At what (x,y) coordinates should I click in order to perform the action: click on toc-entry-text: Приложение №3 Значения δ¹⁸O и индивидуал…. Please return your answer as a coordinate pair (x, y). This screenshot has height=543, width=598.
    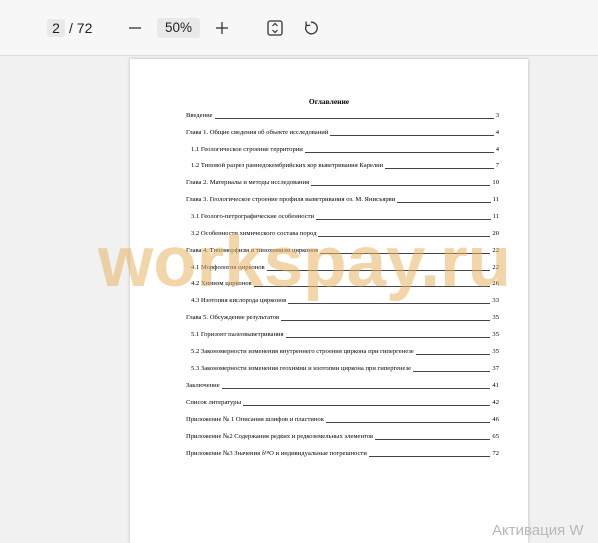
    Looking at the image, I should click on (276, 453).